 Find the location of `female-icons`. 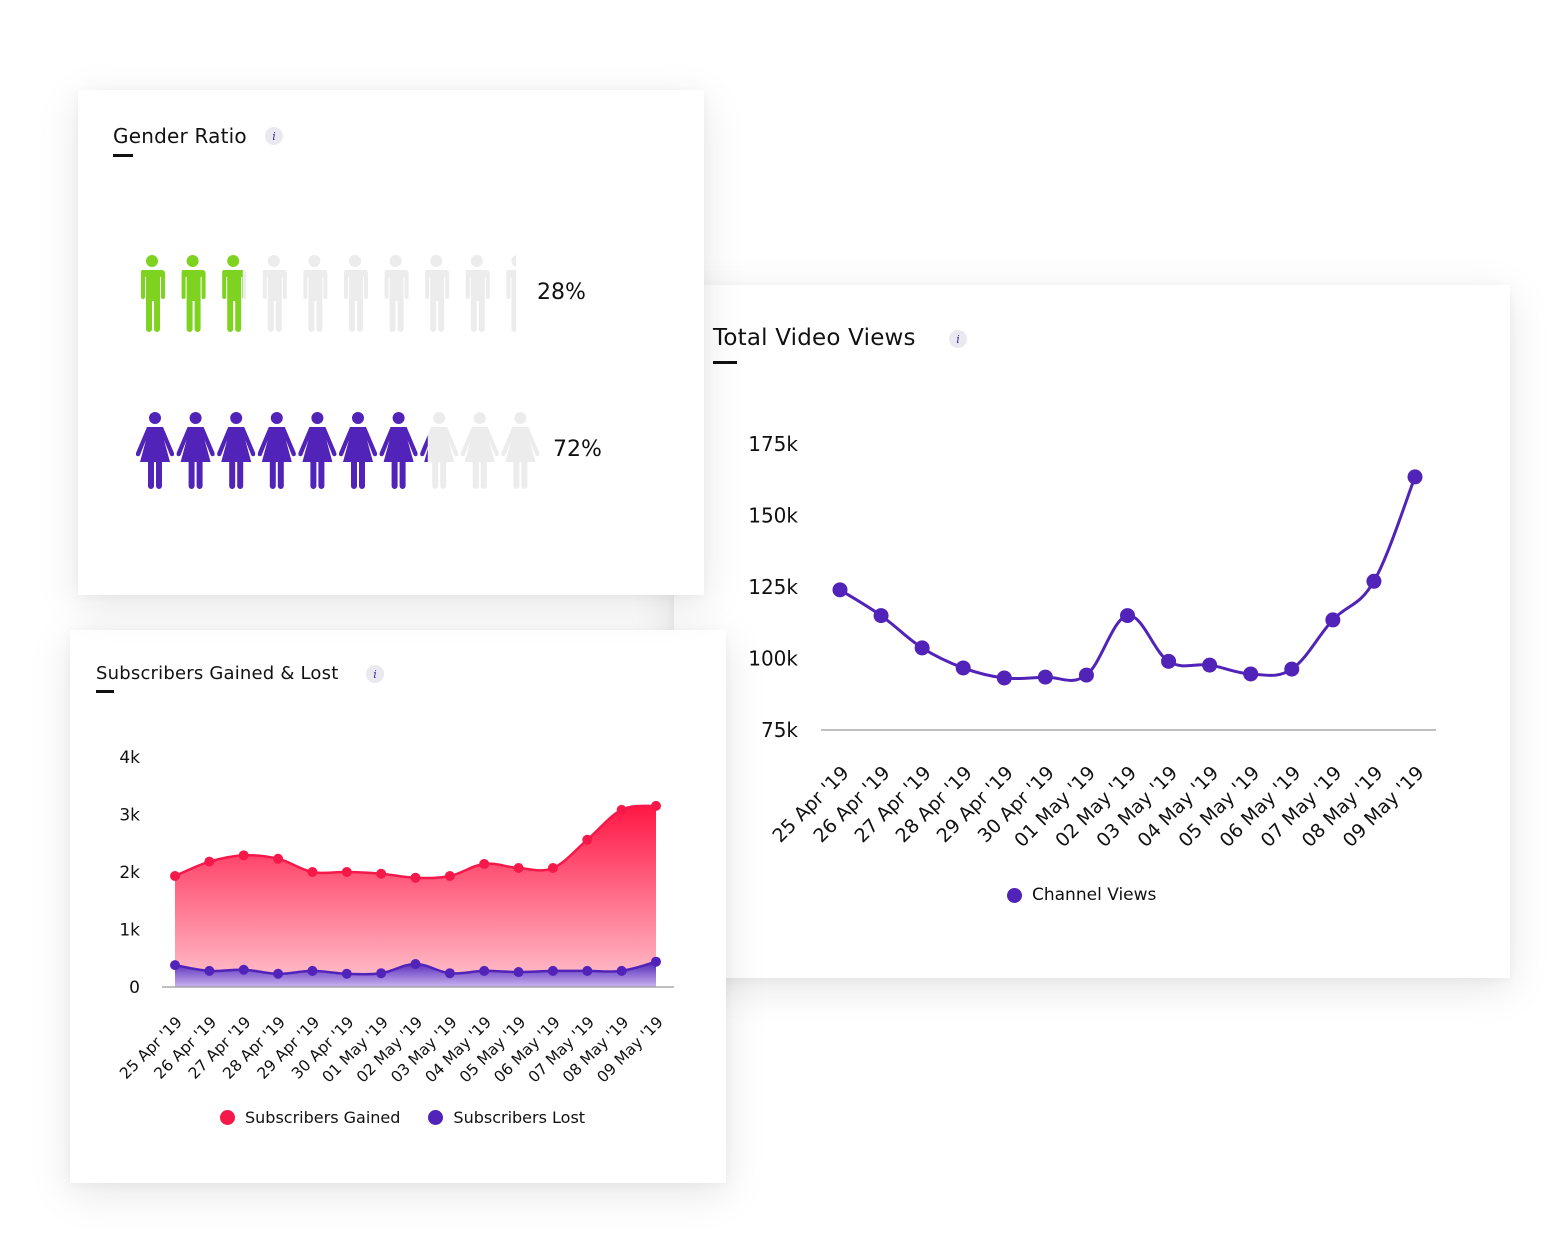

female-icons is located at coordinates (338, 450).